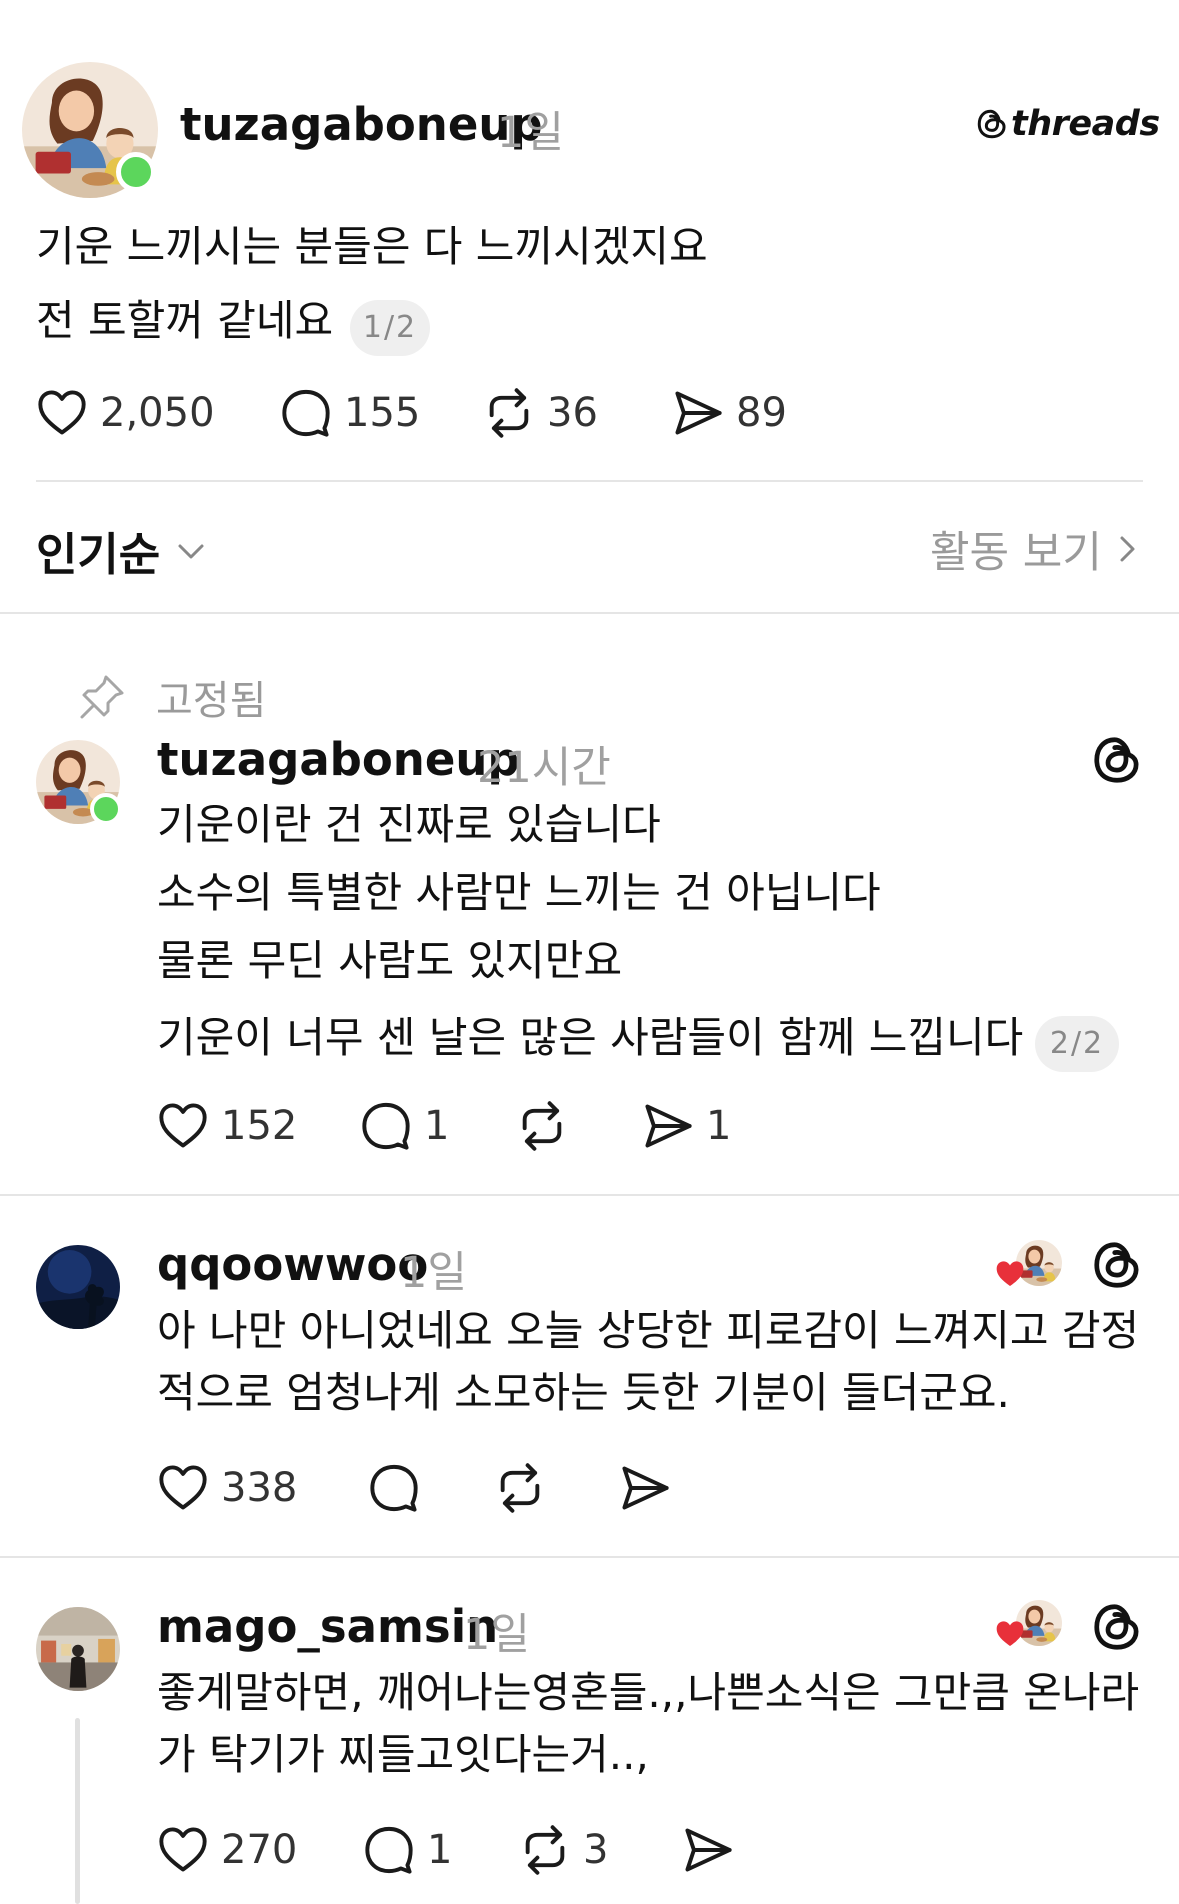 This screenshot has height=1904, width=1179. What do you see at coordinates (729, 413) in the screenshot?
I see `share-button: 89` at bounding box center [729, 413].